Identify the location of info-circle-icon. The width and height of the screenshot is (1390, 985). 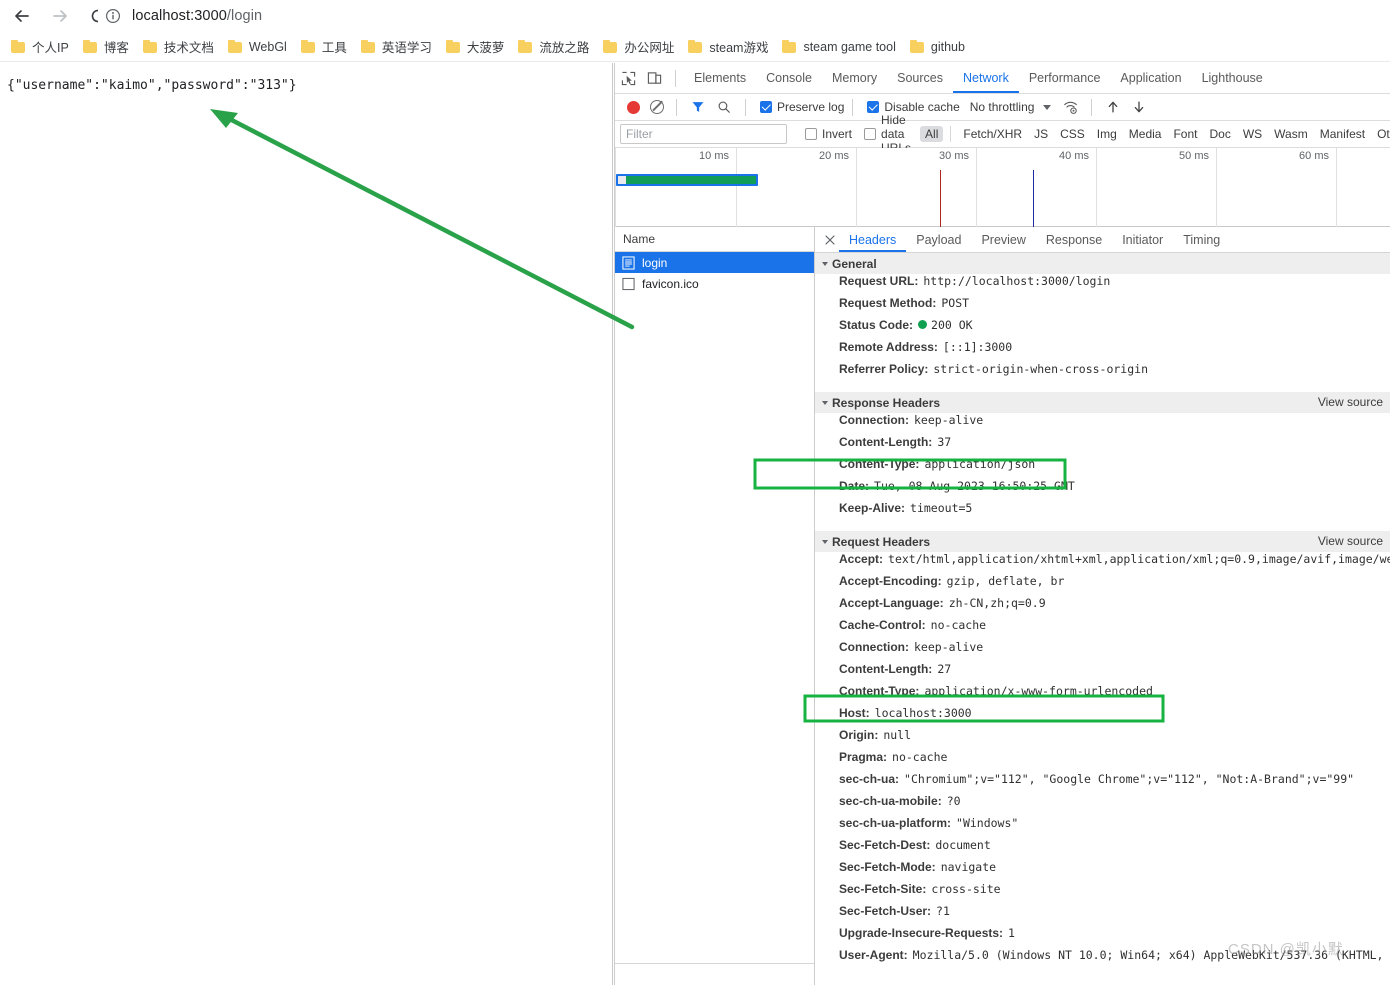
(113, 16).